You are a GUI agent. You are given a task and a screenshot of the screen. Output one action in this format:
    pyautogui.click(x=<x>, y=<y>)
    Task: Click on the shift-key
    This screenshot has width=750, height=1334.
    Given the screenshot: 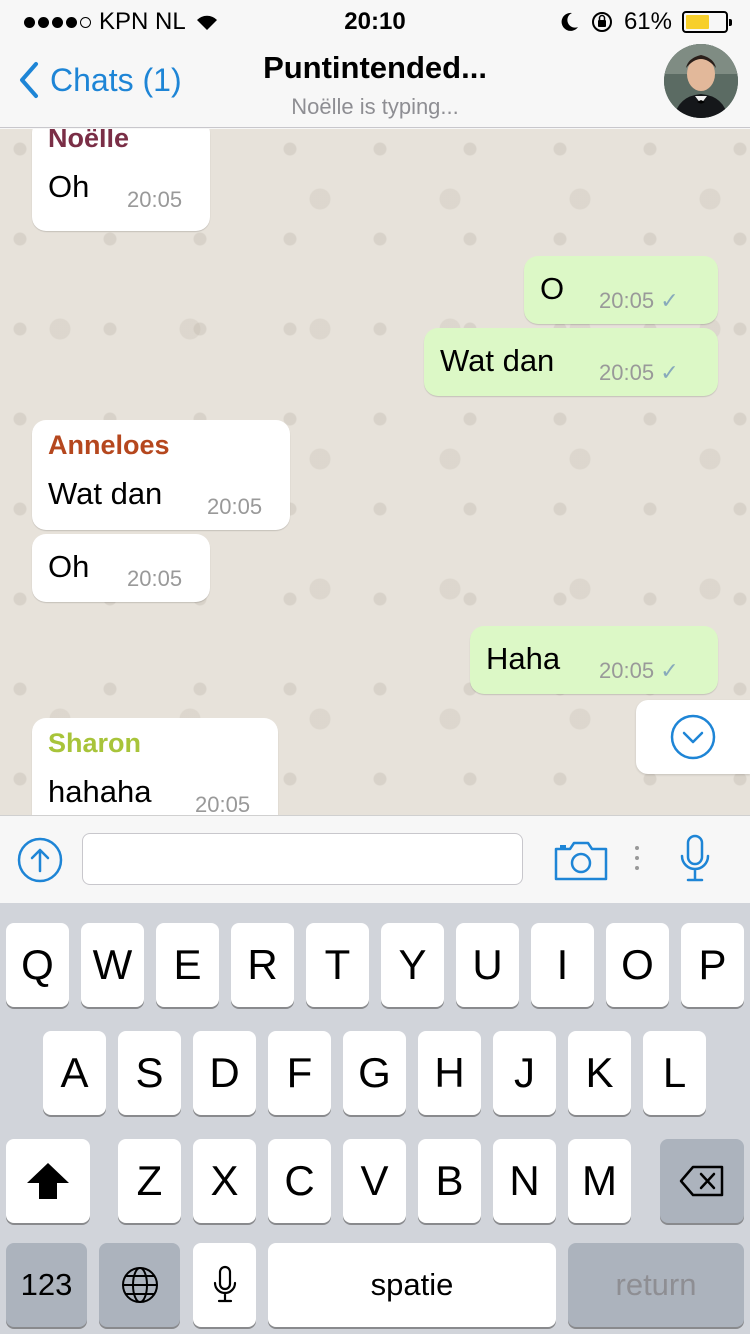 What is the action you would take?
    pyautogui.click(x=48, y=1181)
    